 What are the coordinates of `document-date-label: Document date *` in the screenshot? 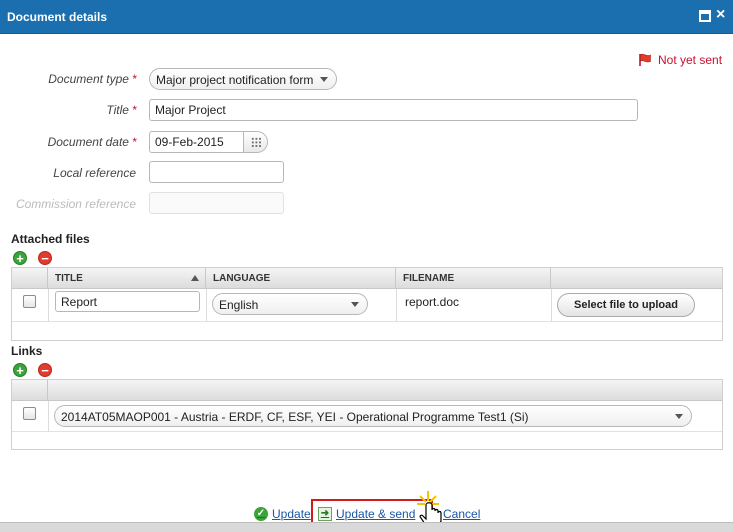 It's located at (69, 142).